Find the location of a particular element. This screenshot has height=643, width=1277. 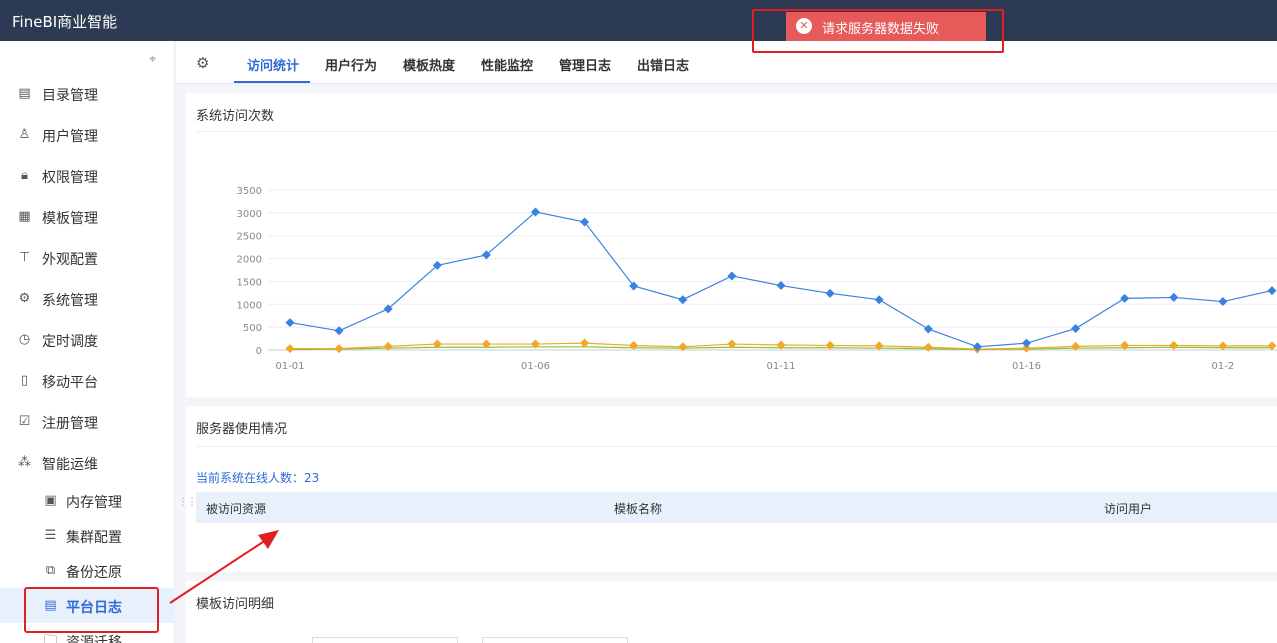

memory-icon: ▣ is located at coordinates (50, 500).